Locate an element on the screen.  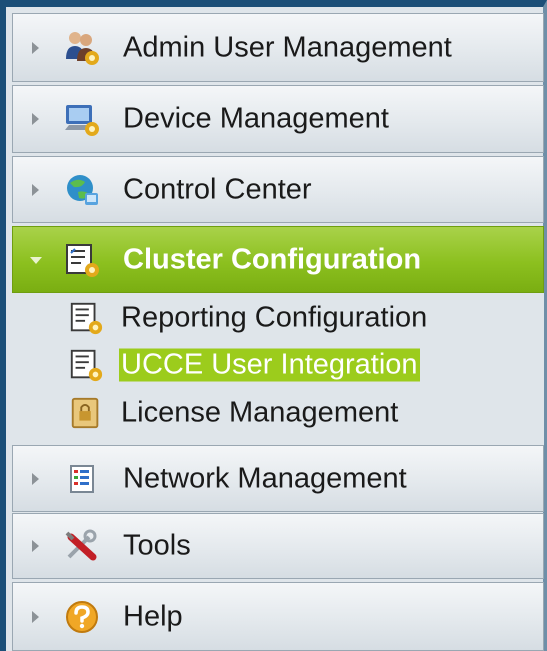
menu-item-admin-user-management: Admin User Management is located at coordinates (278, 47).